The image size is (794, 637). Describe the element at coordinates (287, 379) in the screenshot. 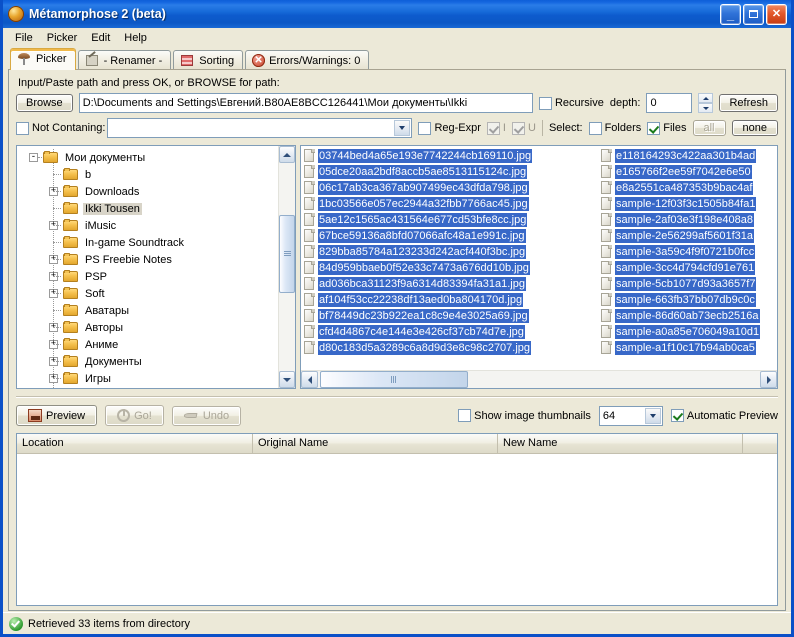

I see `scroll-down-button` at that location.